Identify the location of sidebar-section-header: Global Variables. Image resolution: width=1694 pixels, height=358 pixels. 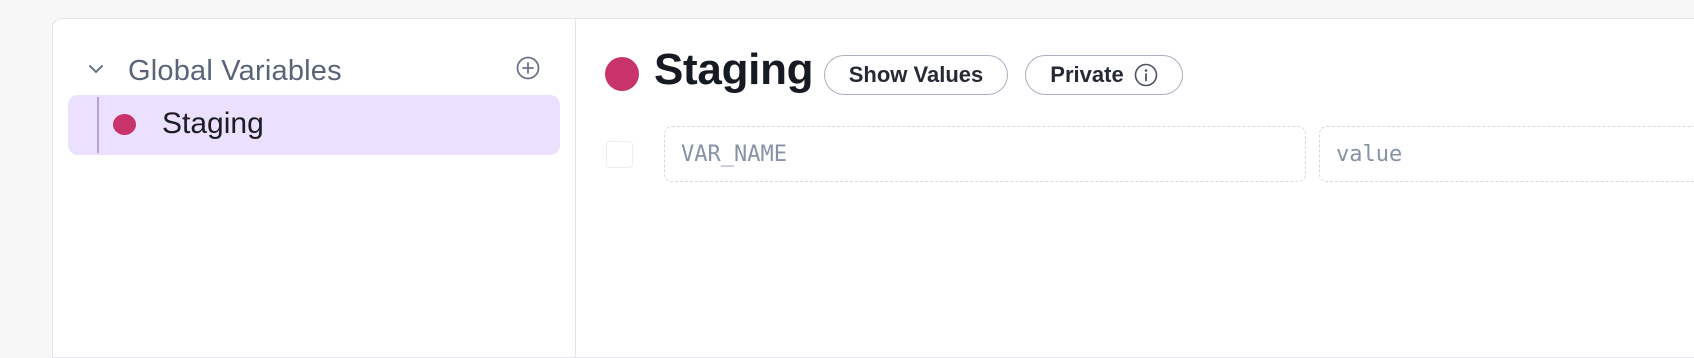
(314, 69).